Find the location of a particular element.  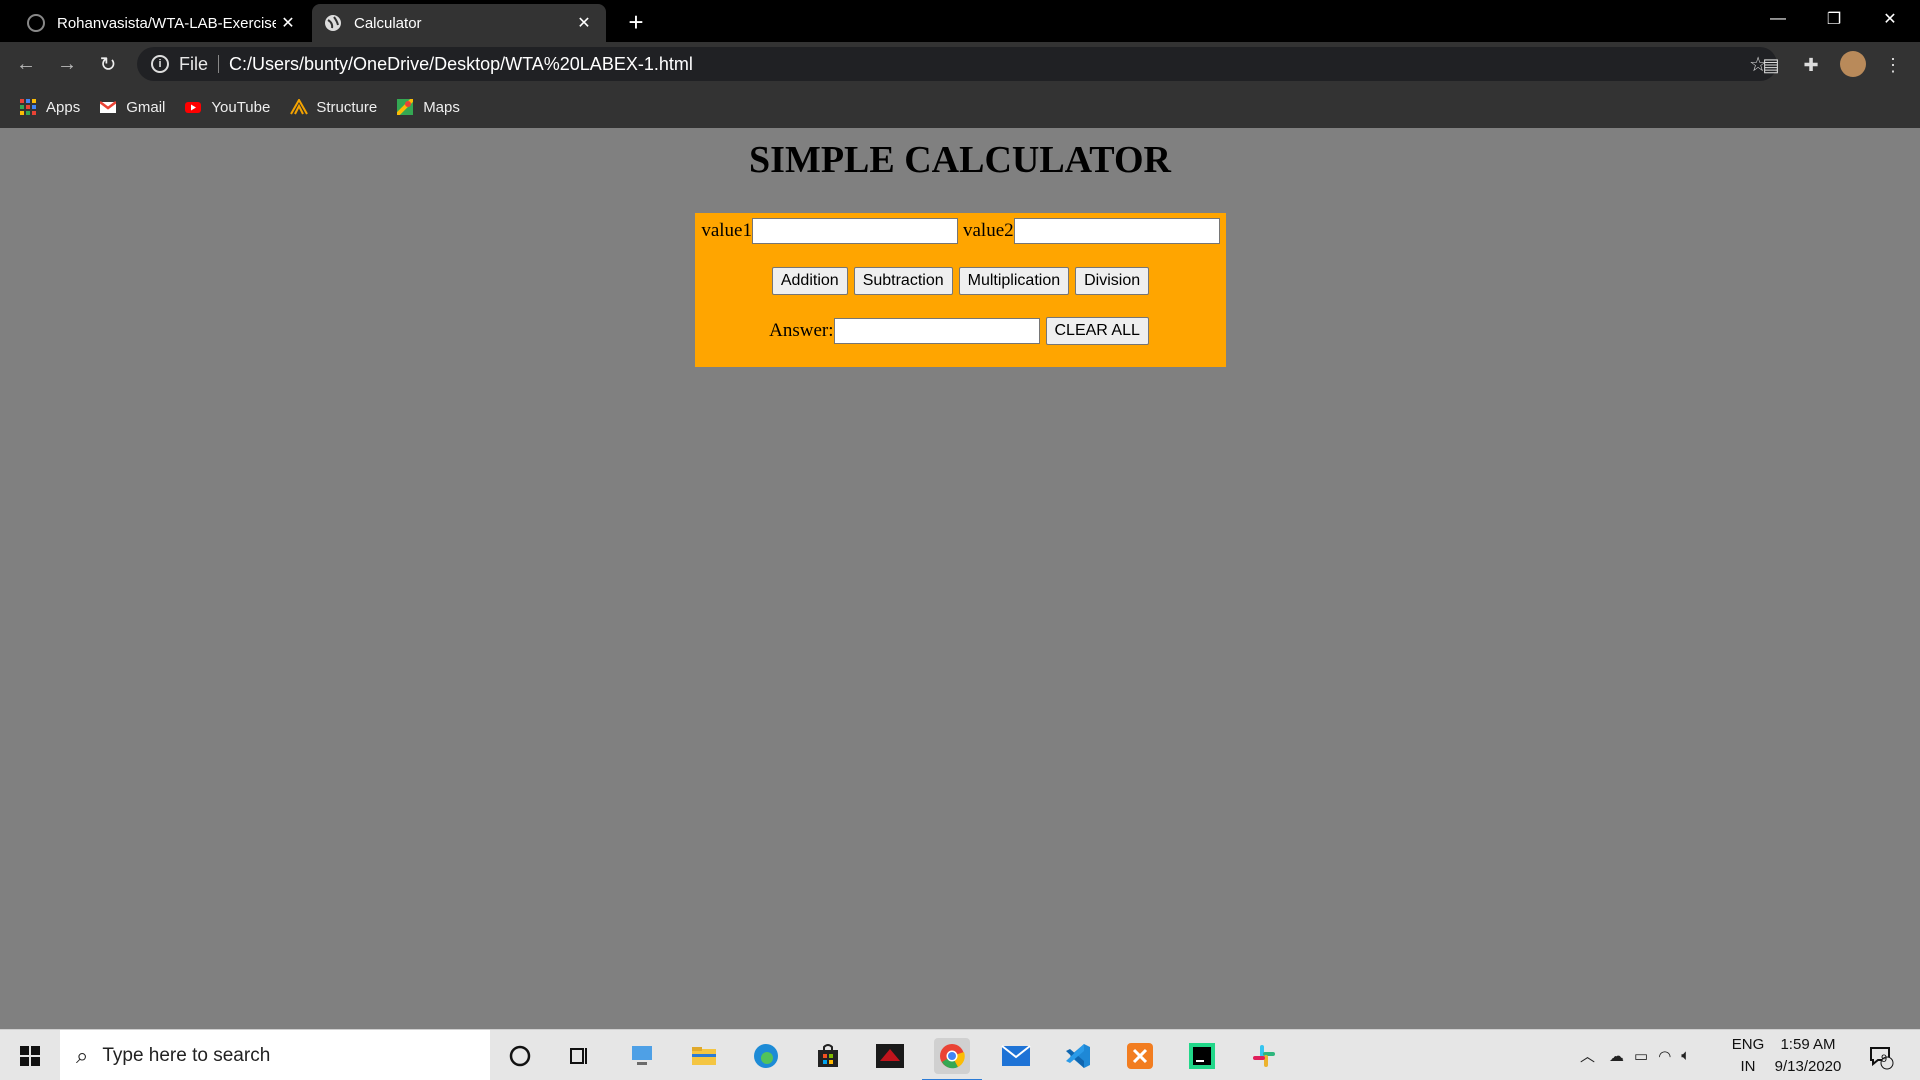

xampp-icon is located at coordinates (1140, 1056).